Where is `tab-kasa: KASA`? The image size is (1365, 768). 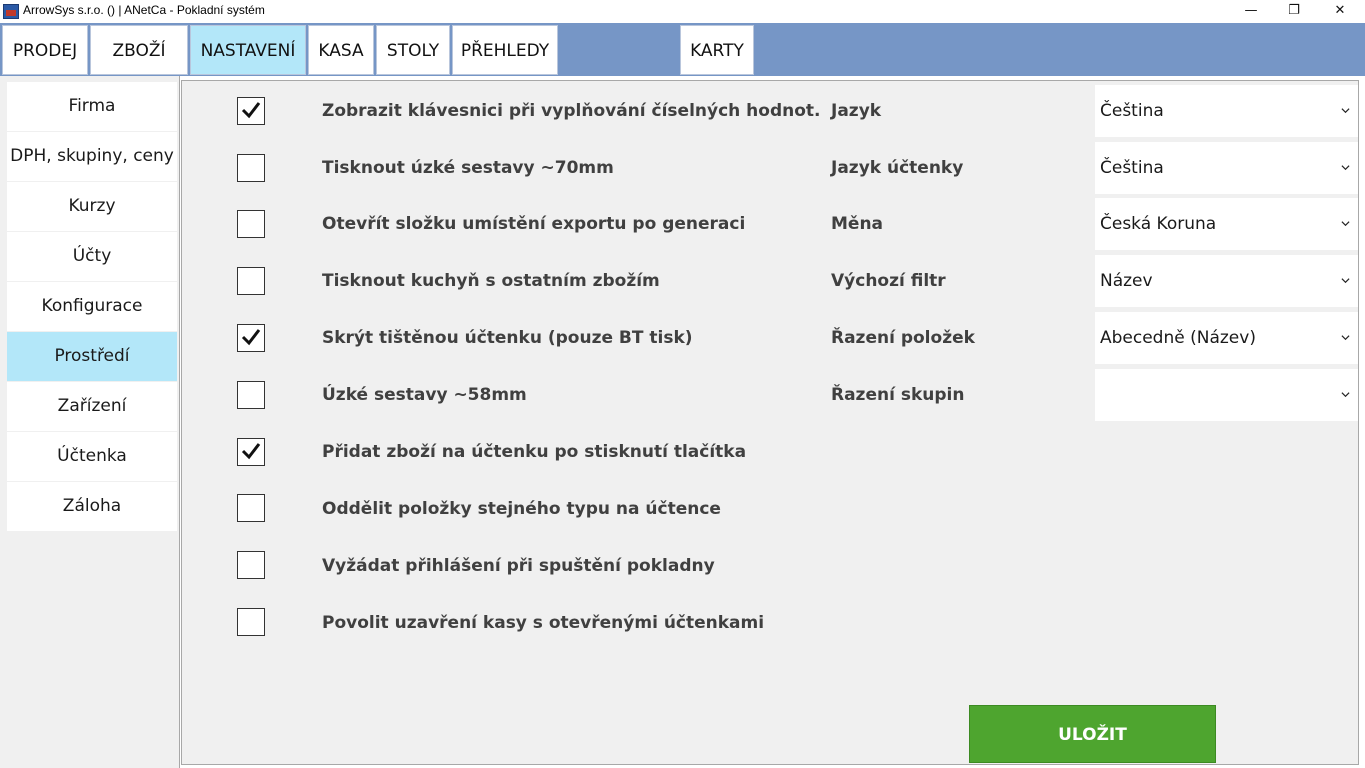
tab-kasa: KASA is located at coordinates (341, 50).